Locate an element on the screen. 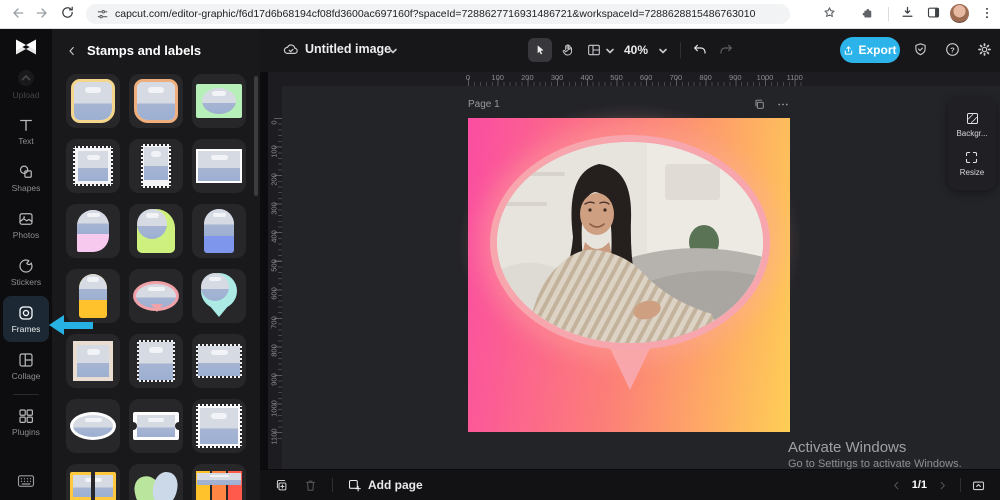 The width and height of the screenshot is (1000, 500). stamp-green-oval-label is located at coordinates (219, 101).